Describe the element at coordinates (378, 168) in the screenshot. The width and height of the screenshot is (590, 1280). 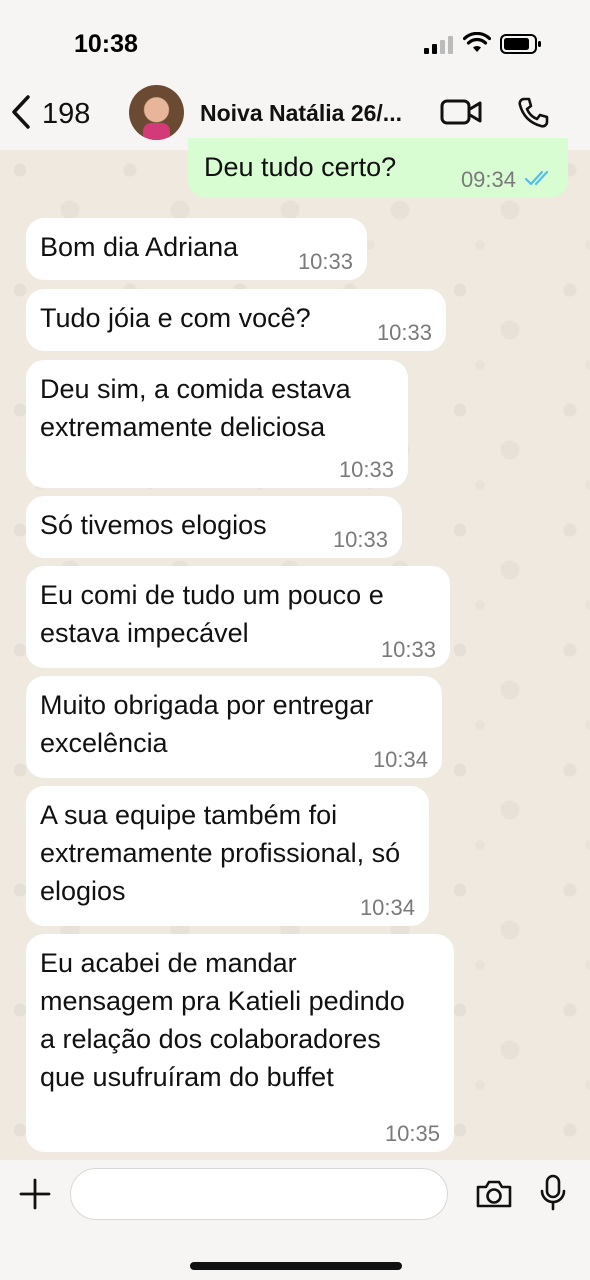
I see `message-bubble-outgoing: Deu tudo certo? 09:34` at that location.